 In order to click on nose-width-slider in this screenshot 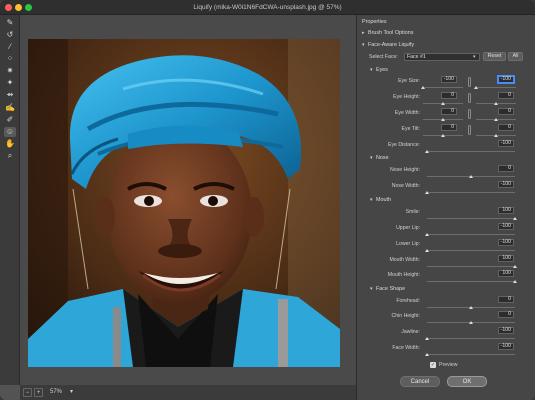, I will do `click(471, 192)`.